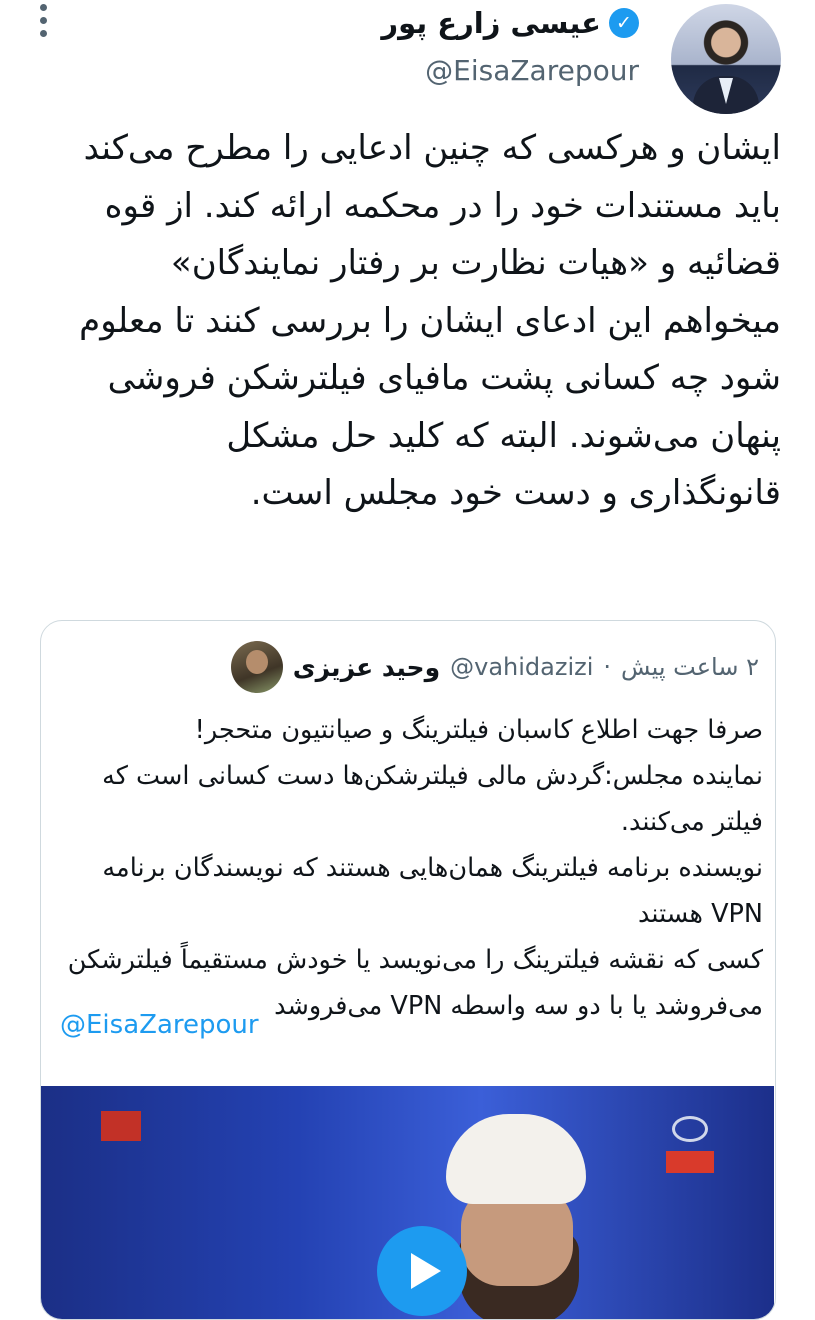  Describe the element at coordinates (690, 667) in the screenshot. I see `quoted-timestamp: ۲ ساعت پیش` at that location.